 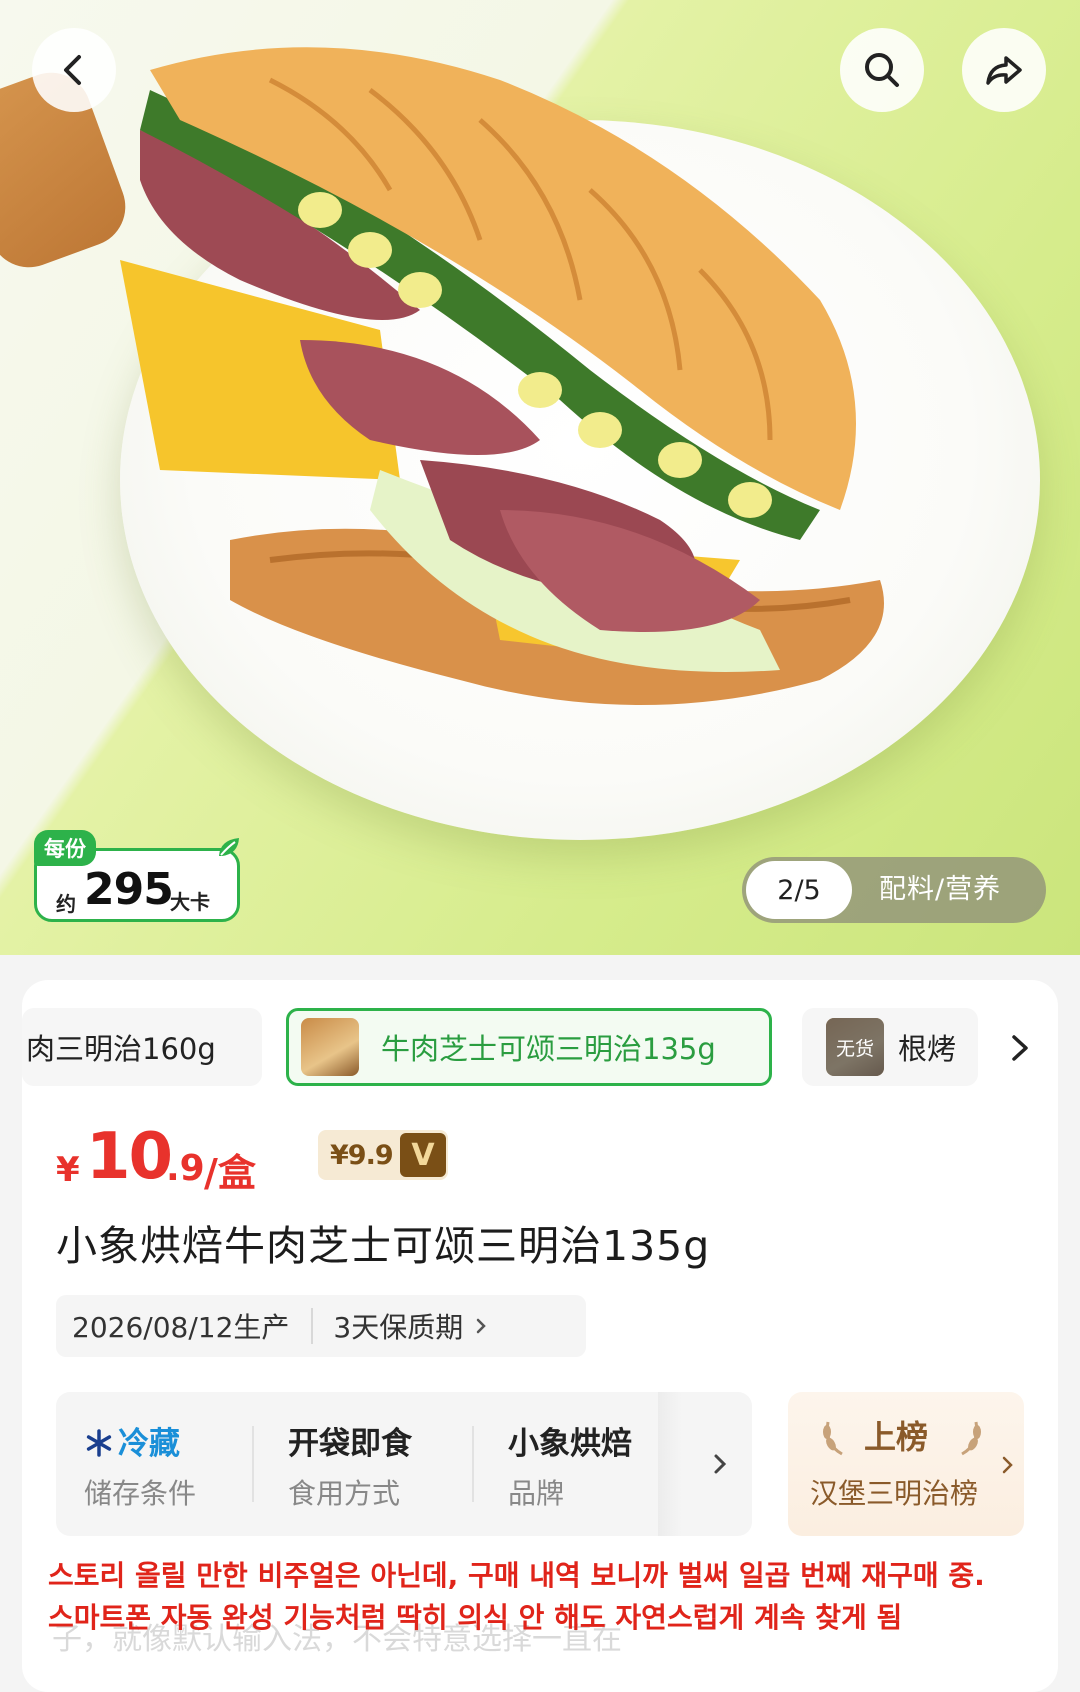 What do you see at coordinates (330, 1047) in the screenshot?
I see `variant-thumbnail` at bounding box center [330, 1047].